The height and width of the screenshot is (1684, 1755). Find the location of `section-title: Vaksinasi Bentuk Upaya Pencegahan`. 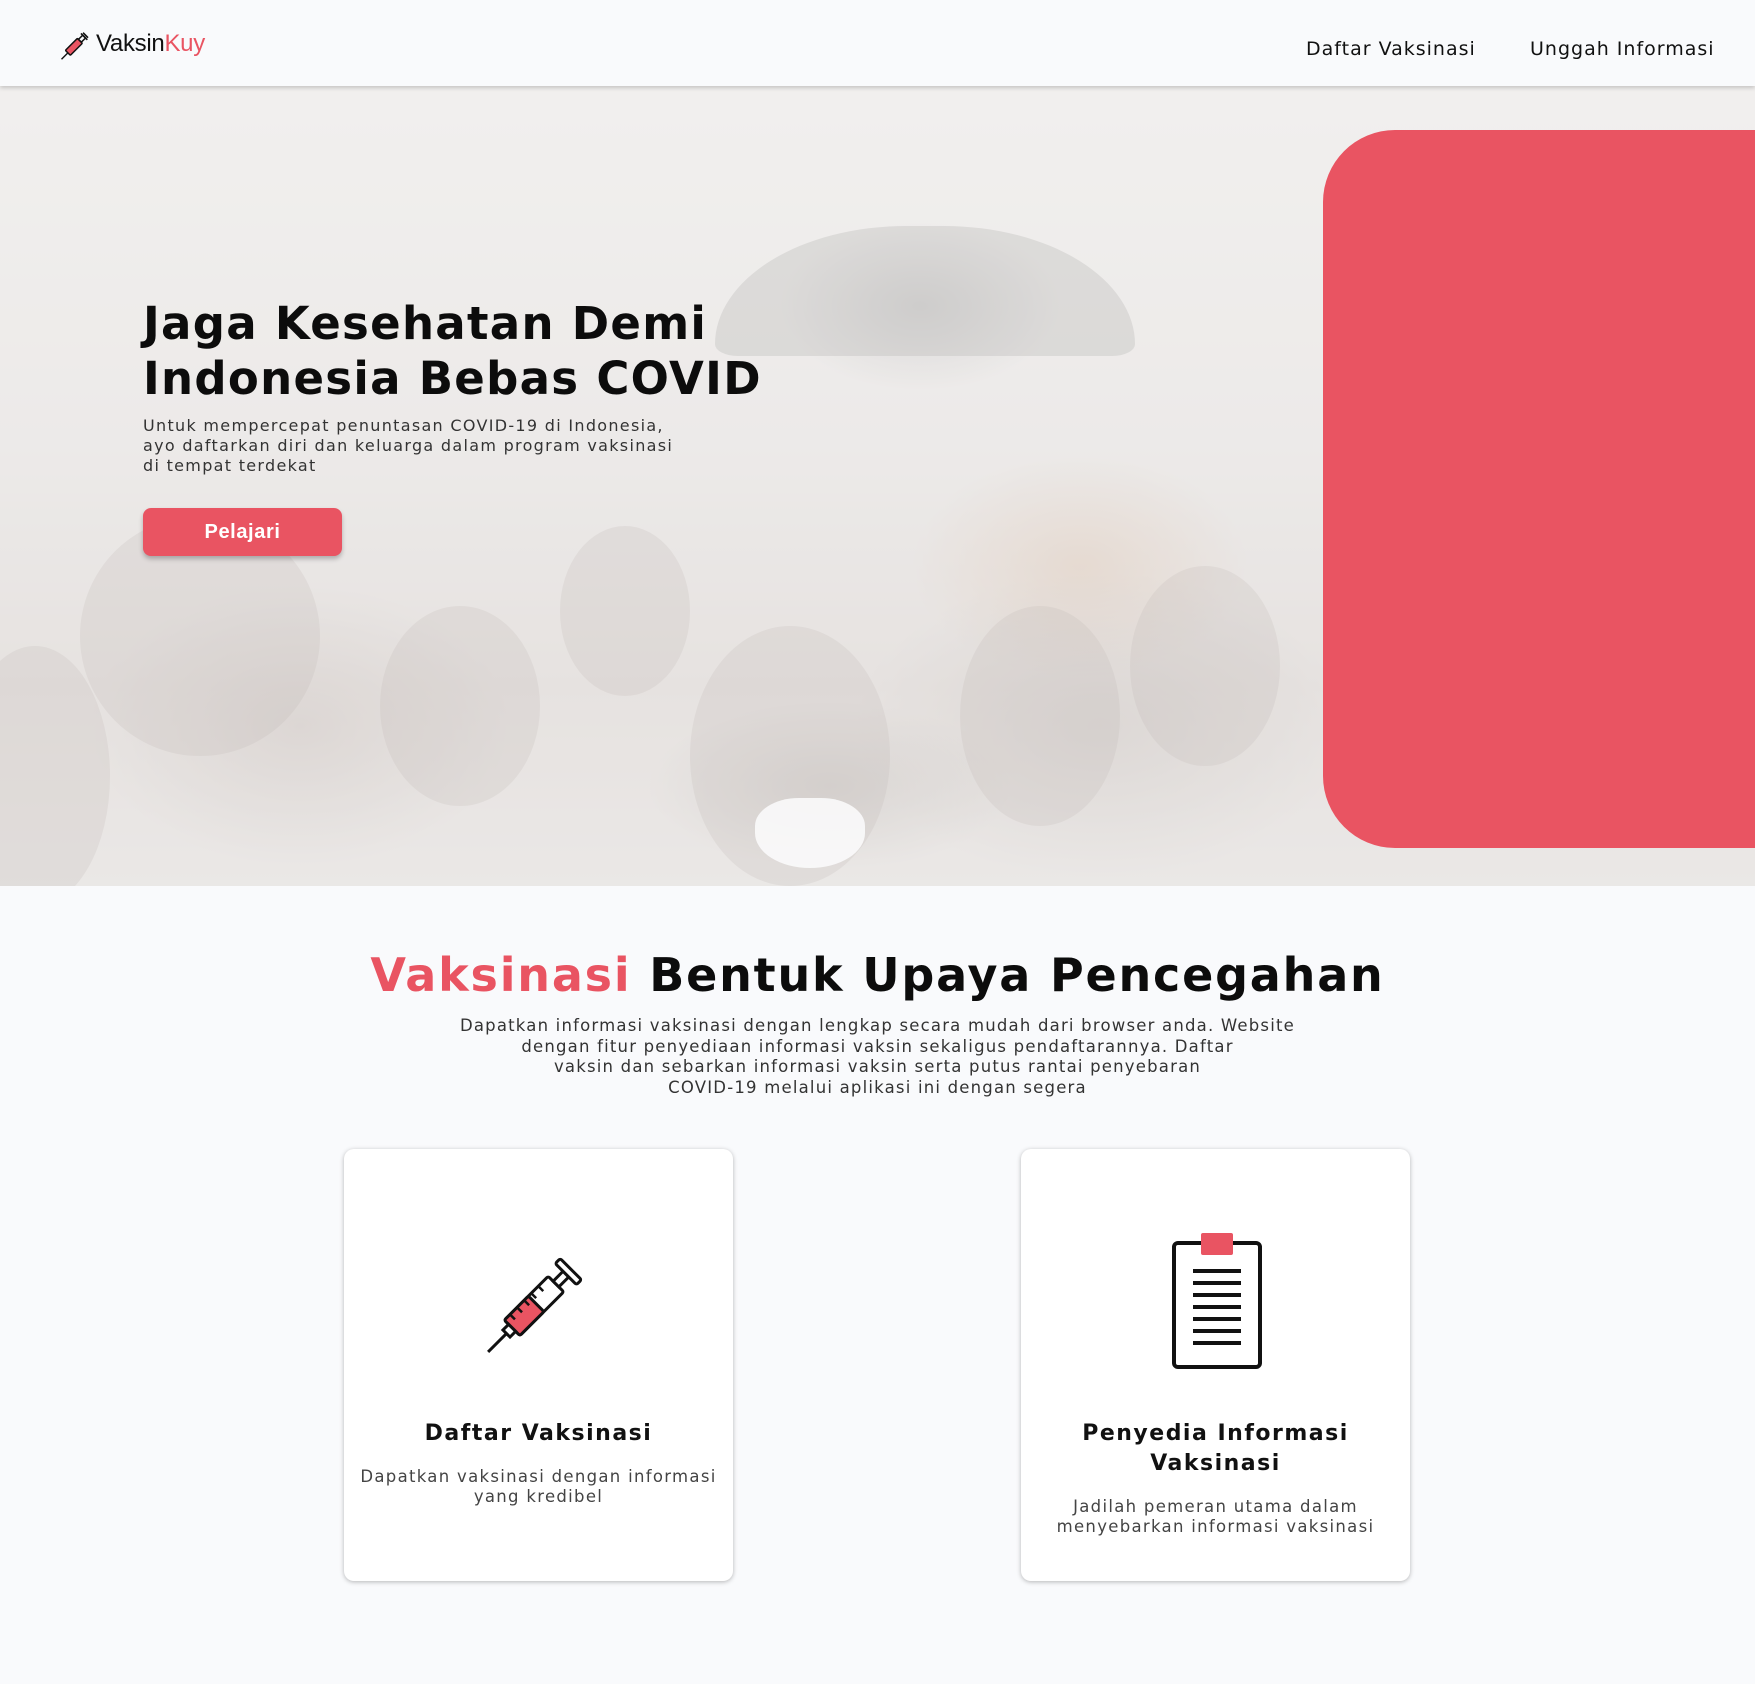

section-title: Vaksinasi Bentuk Upaya Pencegahan is located at coordinates (877, 975).